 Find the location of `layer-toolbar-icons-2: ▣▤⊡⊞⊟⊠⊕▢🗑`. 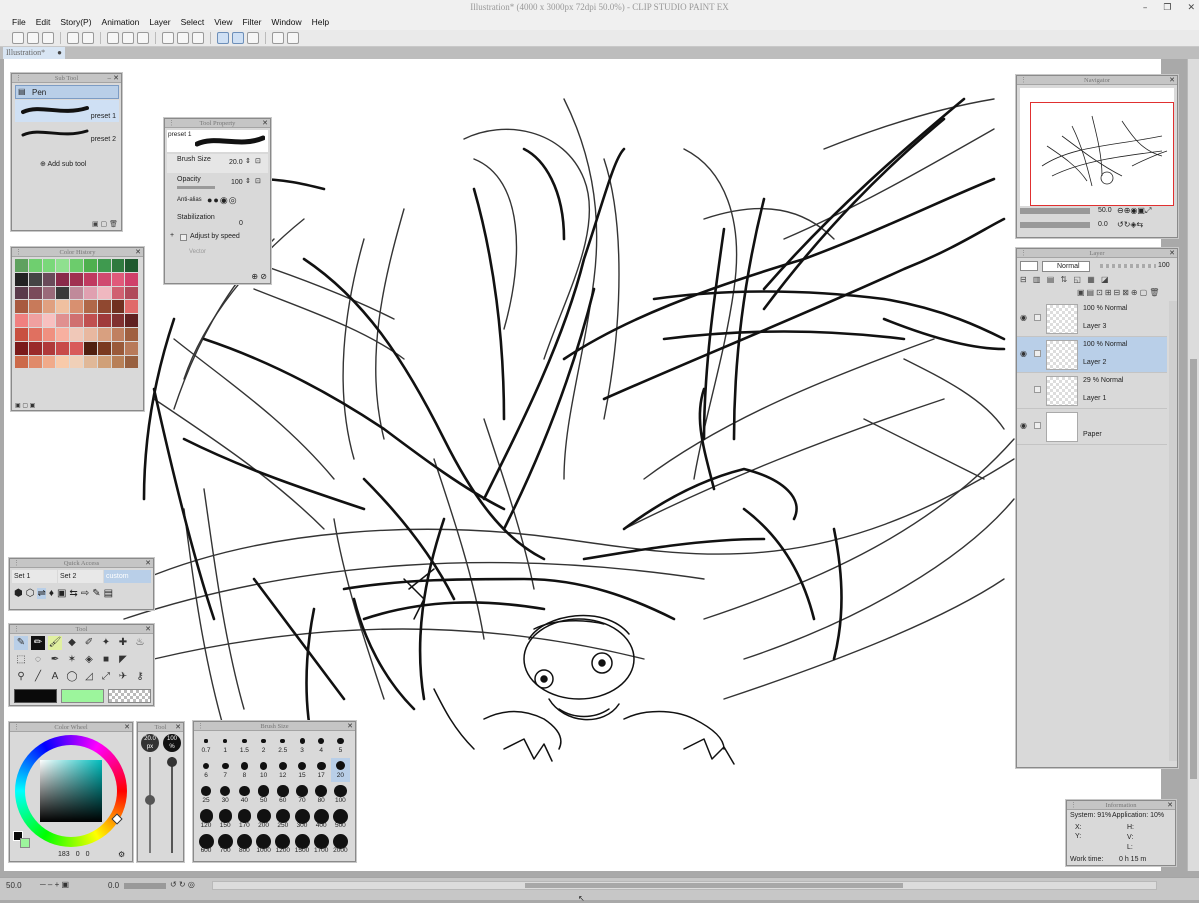

layer-toolbar-icons-2: ▣▤⊡⊞⊟⊠⊕▢🗑 is located at coordinates (1126, 294).